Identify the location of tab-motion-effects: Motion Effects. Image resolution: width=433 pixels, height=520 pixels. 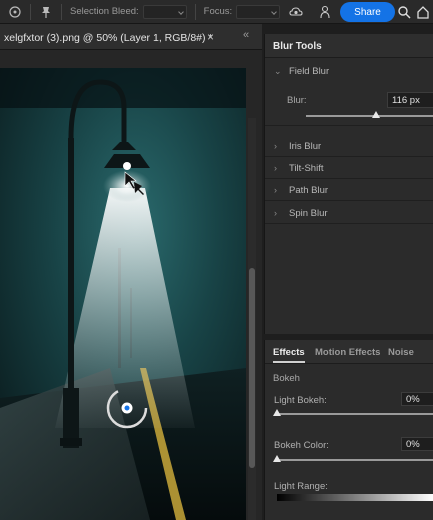
(347, 352).